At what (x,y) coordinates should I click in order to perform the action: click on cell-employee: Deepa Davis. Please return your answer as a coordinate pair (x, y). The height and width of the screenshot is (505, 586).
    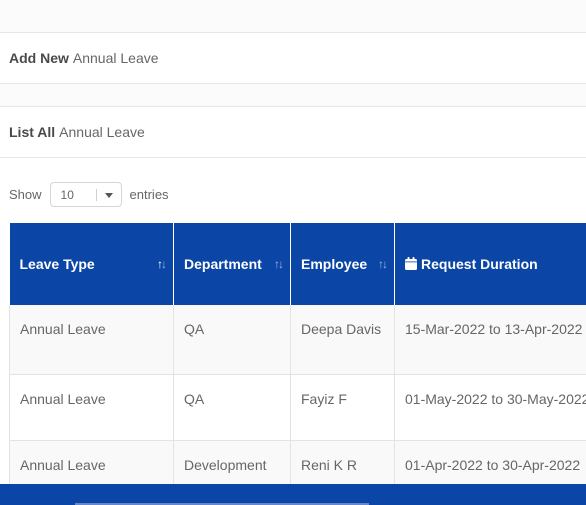
    Looking at the image, I should click on (342, 340).